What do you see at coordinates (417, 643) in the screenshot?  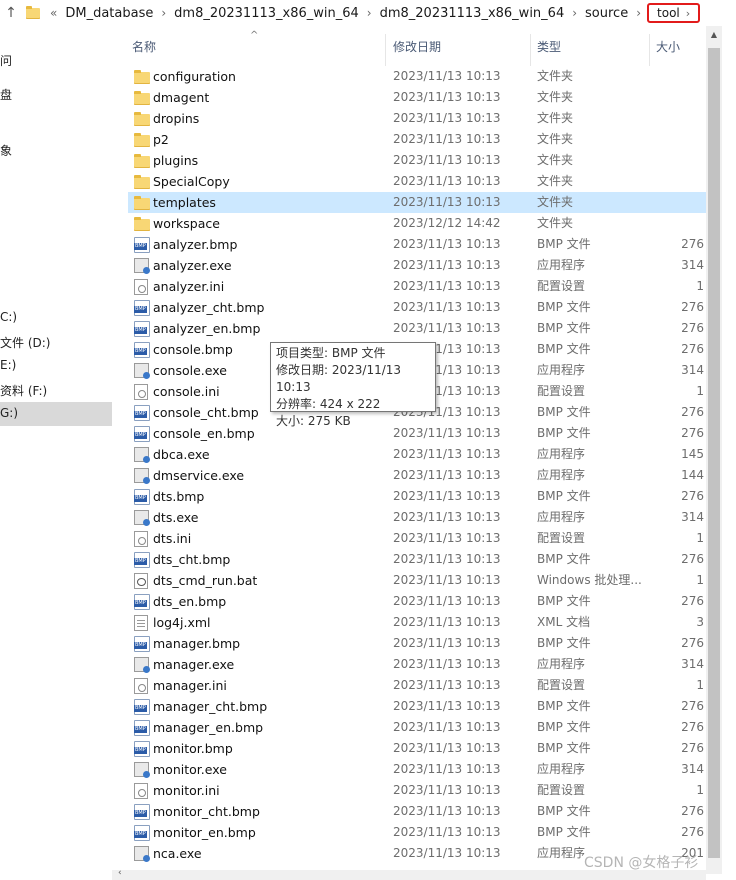 I see `file-row: manager.bmp 2023/11/13 10:13 BMP 文件 276` at bounding box center [417, 643].